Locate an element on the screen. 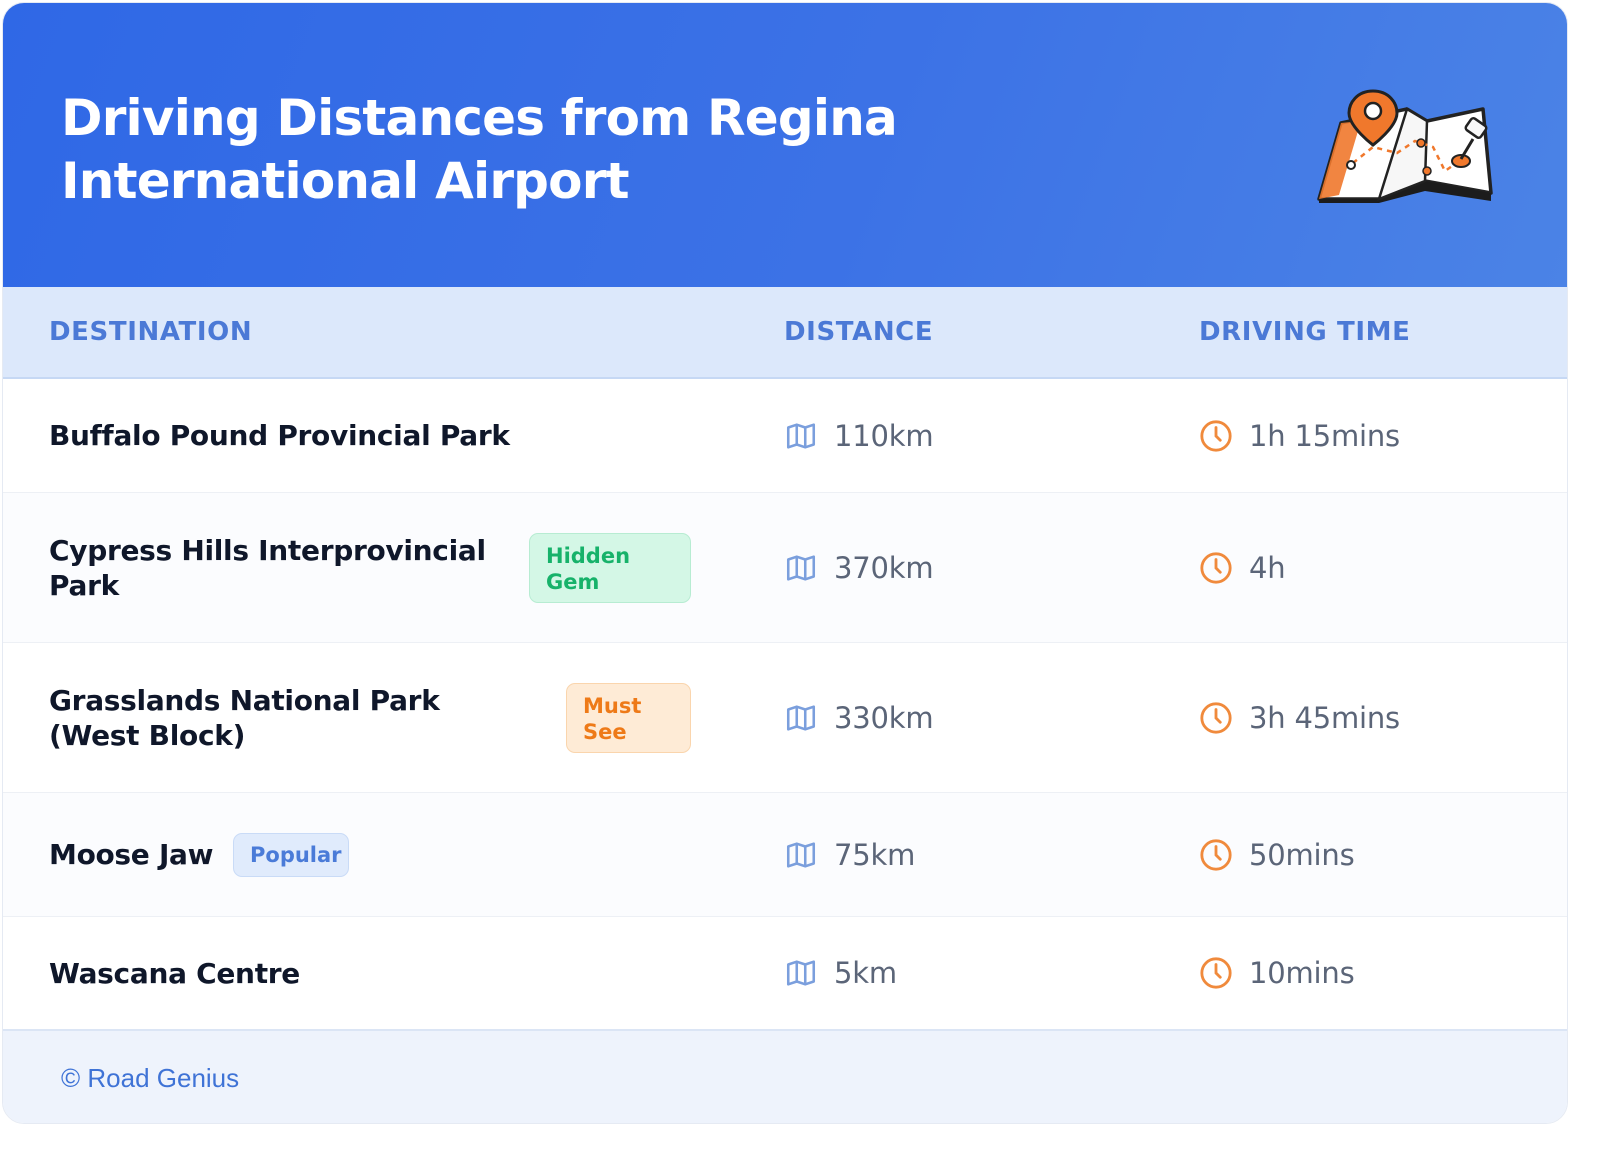 This screenshot has width=1604, height=1150. distance-cell: 330km is located at coordinates (859, 717).